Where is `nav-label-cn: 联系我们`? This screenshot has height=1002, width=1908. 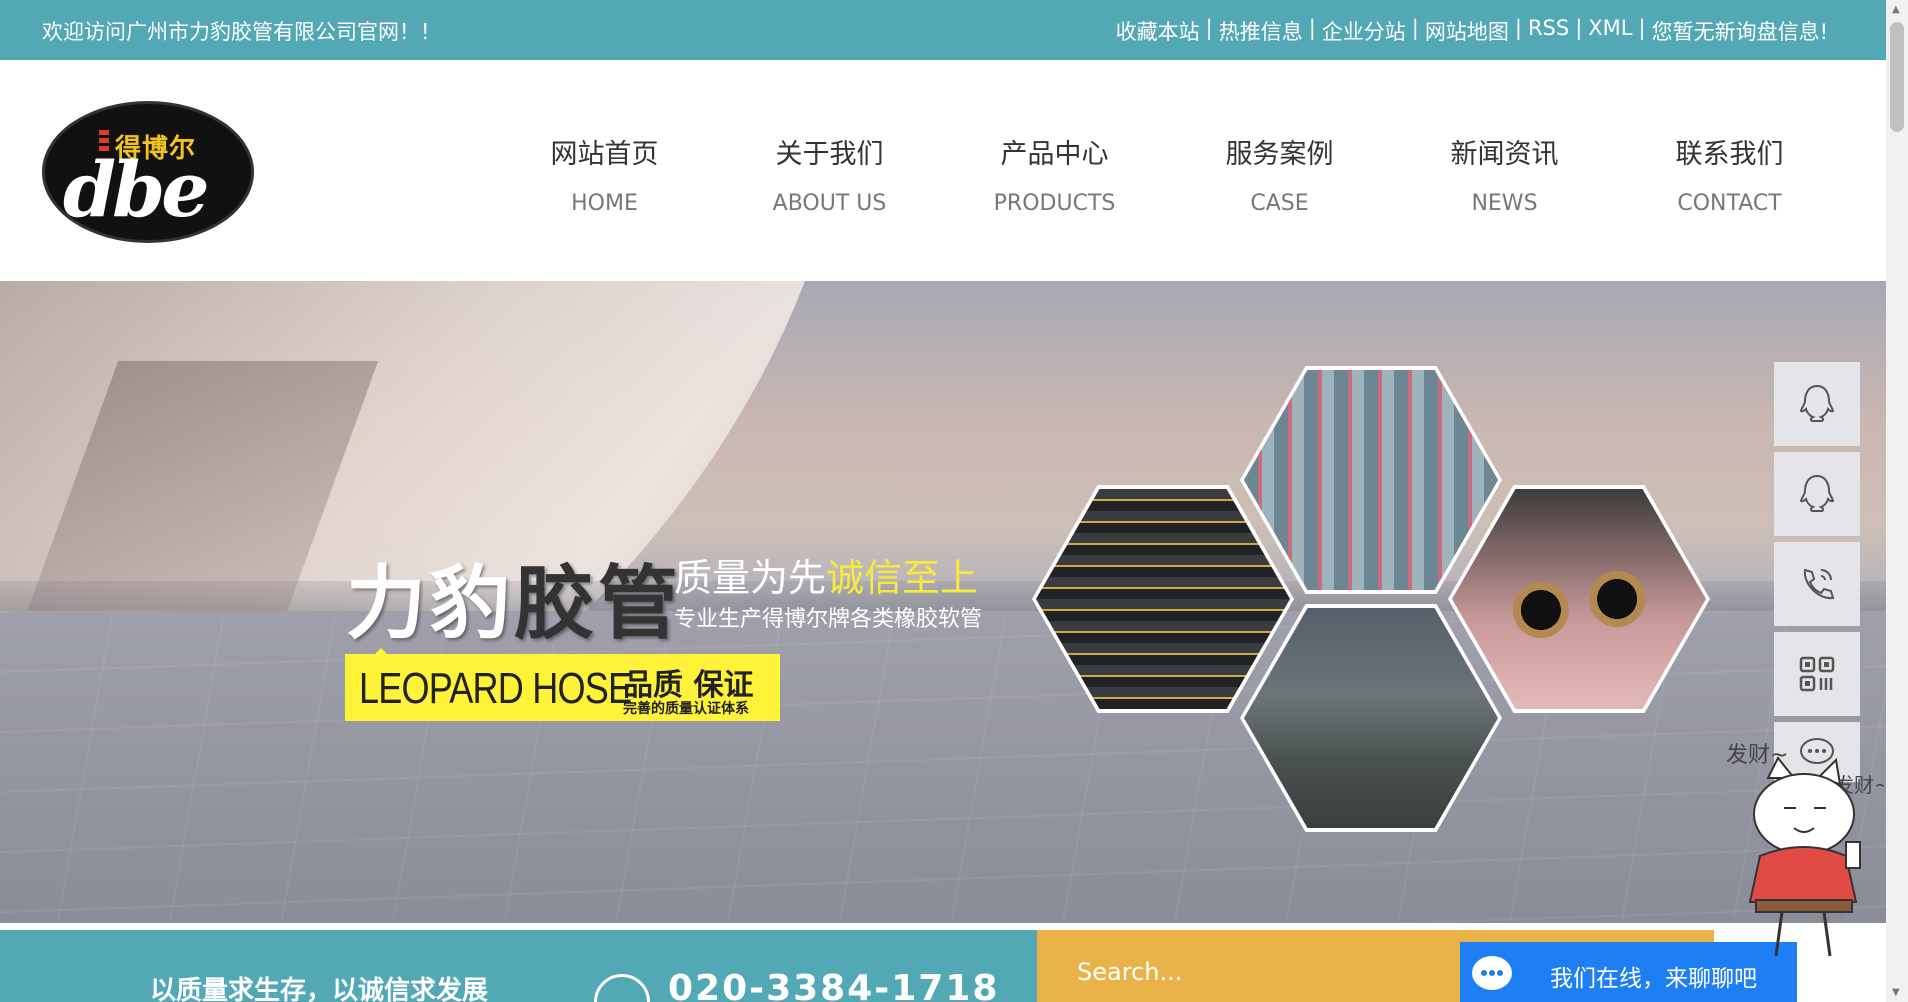
nav-label-cn: 联系我们 is located at coordinates (1729, 154).